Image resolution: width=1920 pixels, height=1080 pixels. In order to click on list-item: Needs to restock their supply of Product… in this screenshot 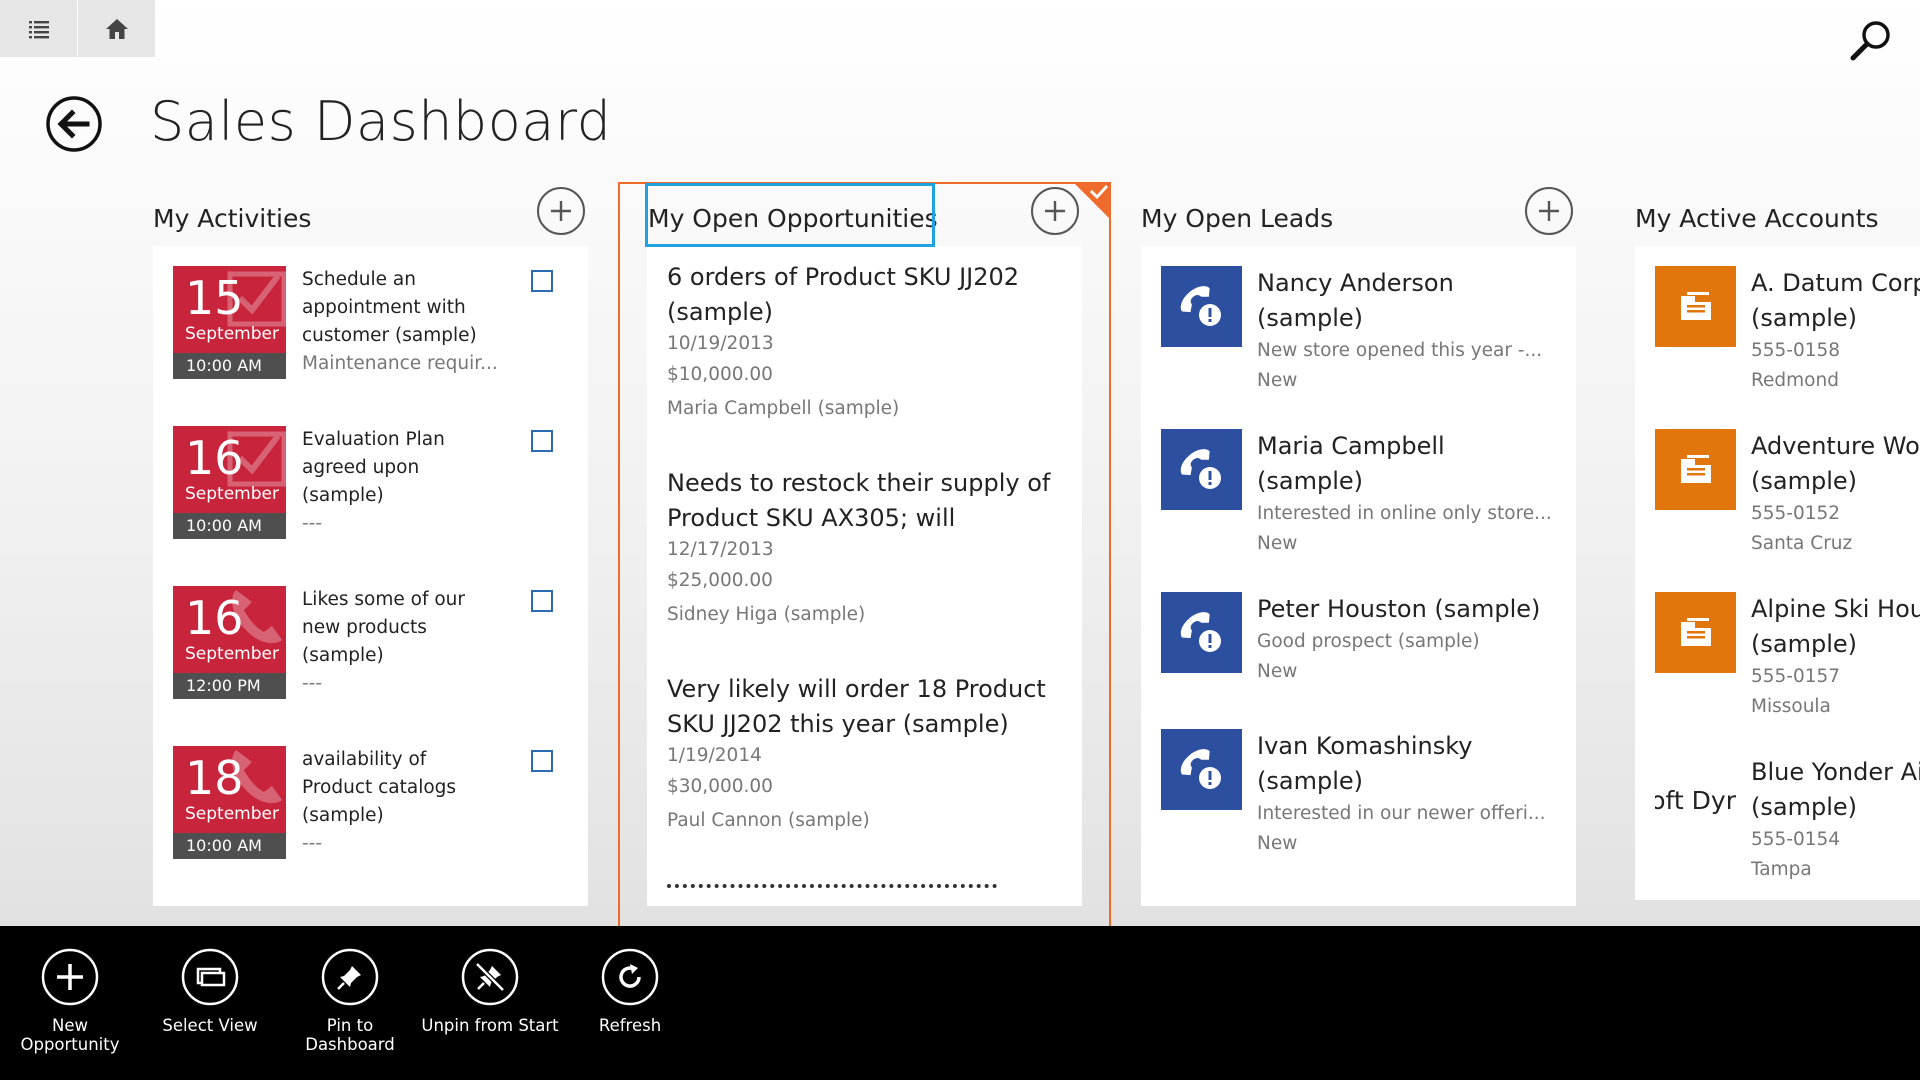, I will do `click(867, 549)`.